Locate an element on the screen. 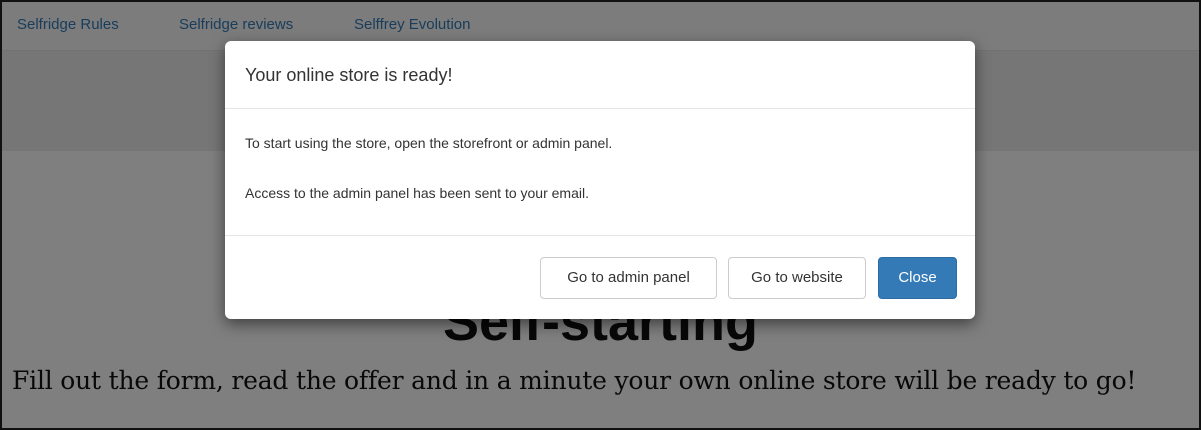 The height and width of the screenshot is (430, 1201). dialog-header: Your online store is ready! is located at coordinates (600, 75).